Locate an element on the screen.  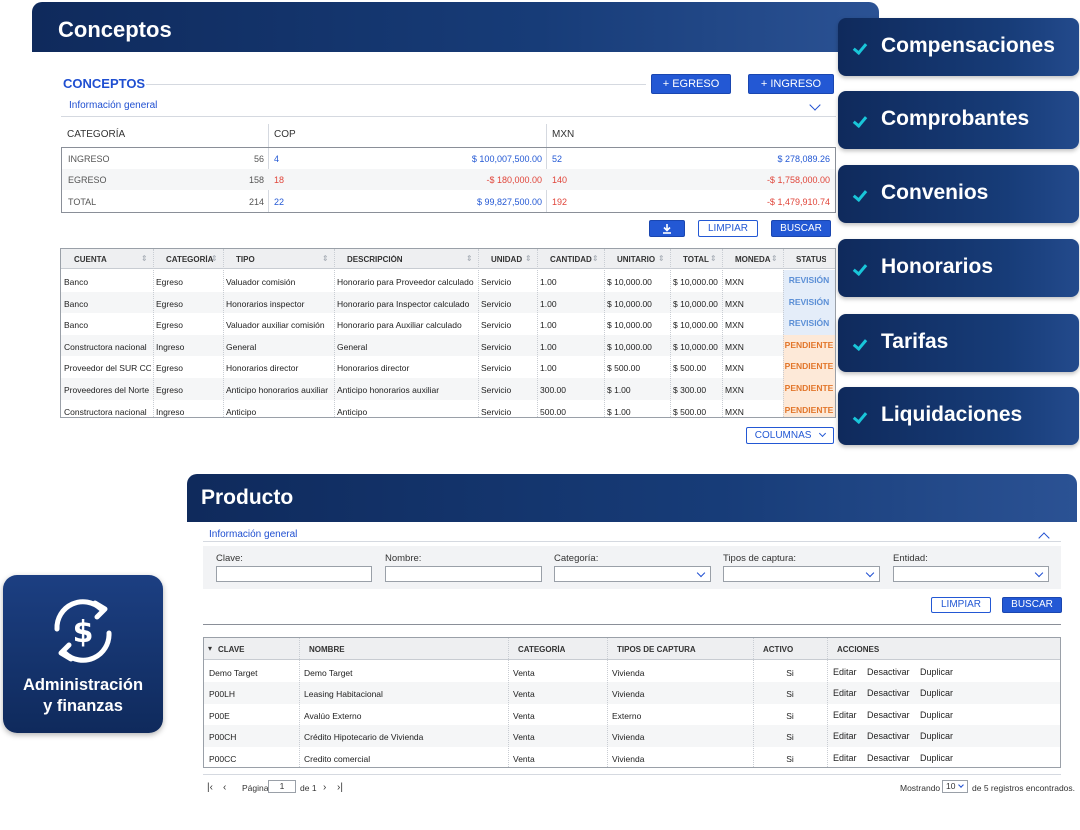
page-of-label: de 1 is located at coordinates (308, 788).